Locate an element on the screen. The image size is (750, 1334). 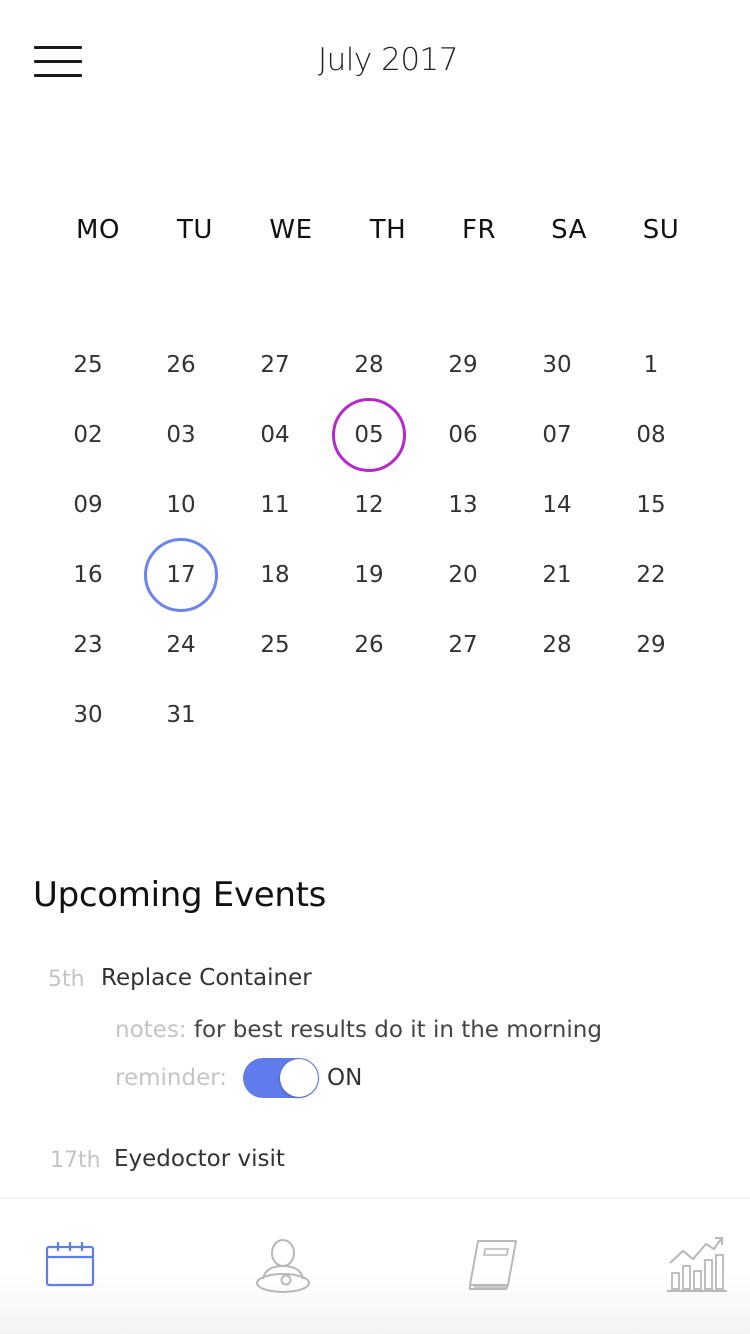
tab-calendar is located at coordinates (70, 1265).